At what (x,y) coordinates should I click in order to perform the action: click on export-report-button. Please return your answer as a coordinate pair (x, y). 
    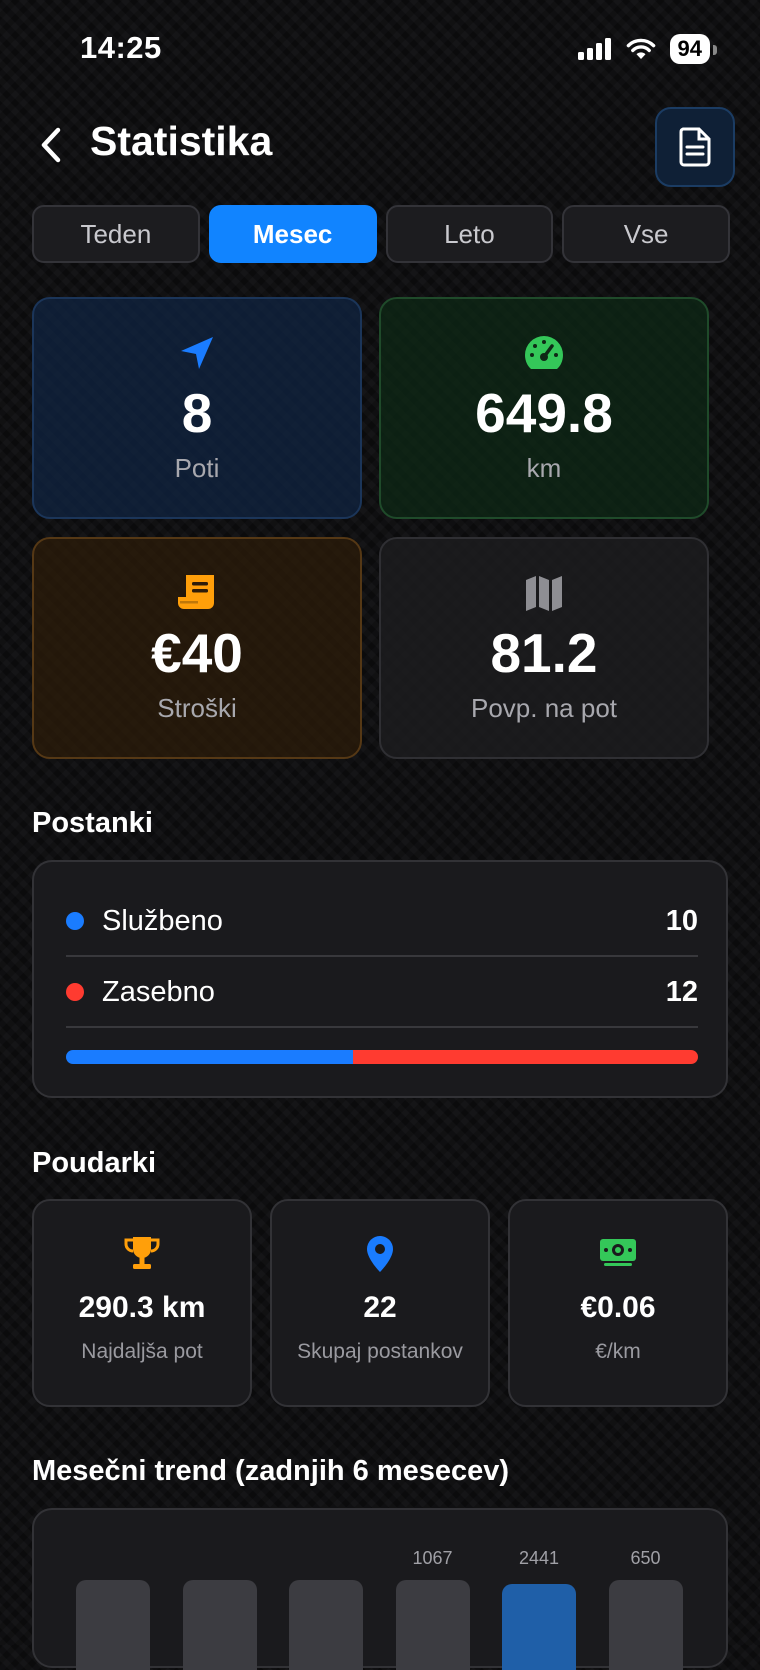
    Looking at the image, I should click on (695, 147).